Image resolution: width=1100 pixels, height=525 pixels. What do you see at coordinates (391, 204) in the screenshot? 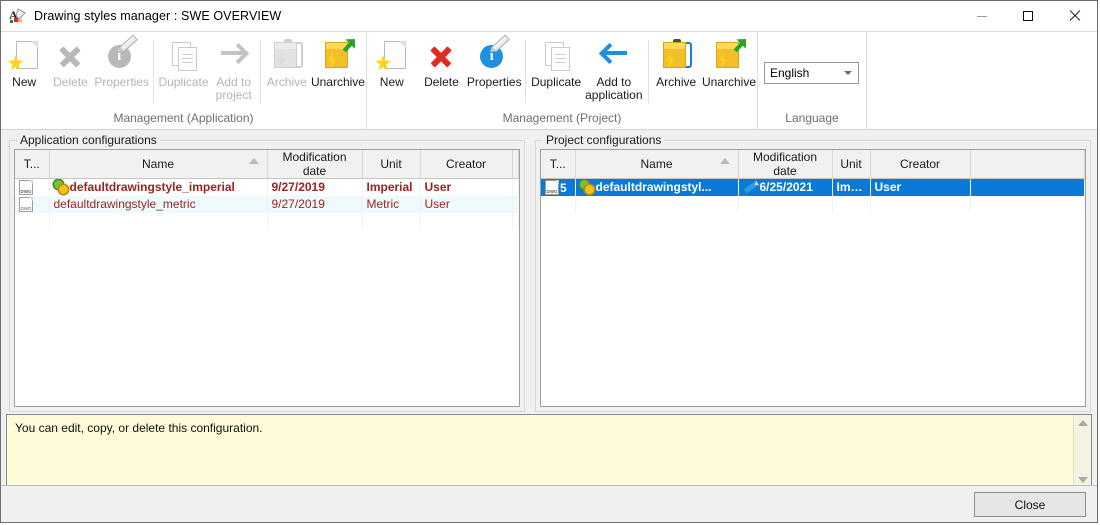
I see `cell-unit: Metric` at bounding box center [391, 204].